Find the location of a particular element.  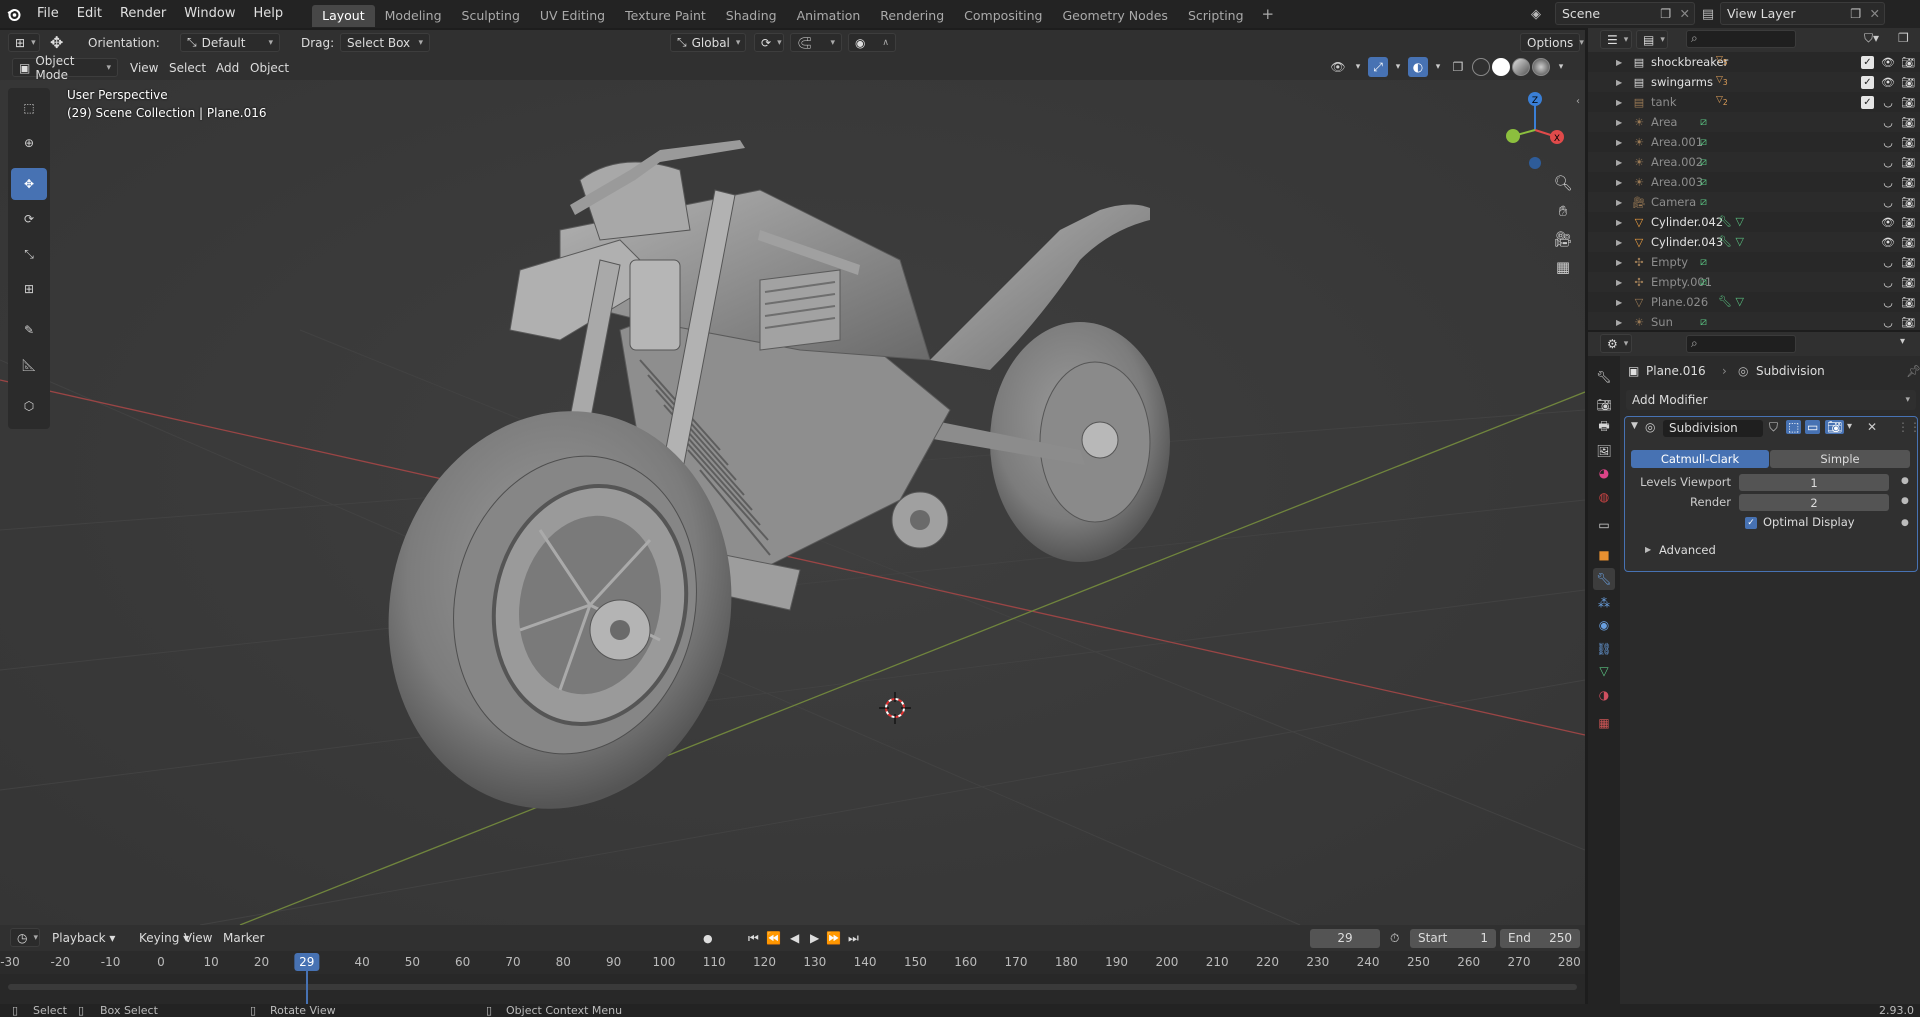

outliner-row: ▶ ▤ tank ▽2 ✓ ◡ 📷︎ is located at coordinates (1754, 102).